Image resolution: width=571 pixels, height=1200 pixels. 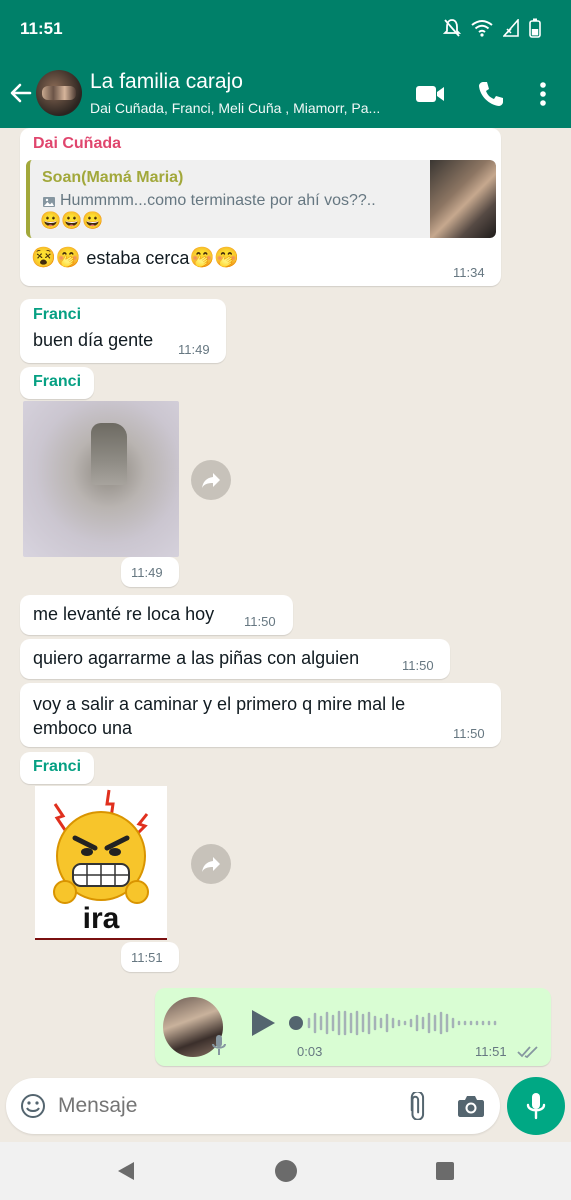 What do you see at coordinates (416, 1106) in the screenshot?
I see `attach-icon` at bounding box center [416, 1106].